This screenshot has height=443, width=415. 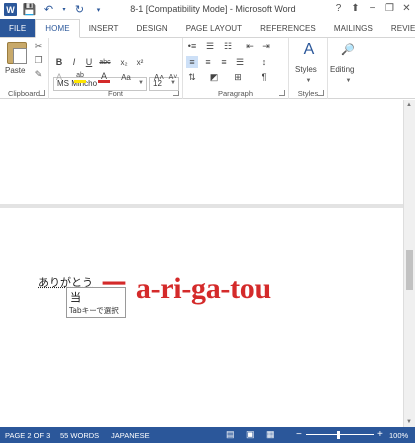 I want to click on ribbon-display-options-icon: ⬆, so click(x=355, y=8).